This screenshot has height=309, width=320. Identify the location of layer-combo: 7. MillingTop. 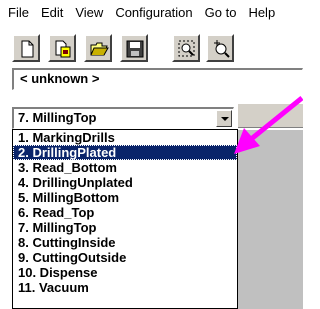
(123, 118).